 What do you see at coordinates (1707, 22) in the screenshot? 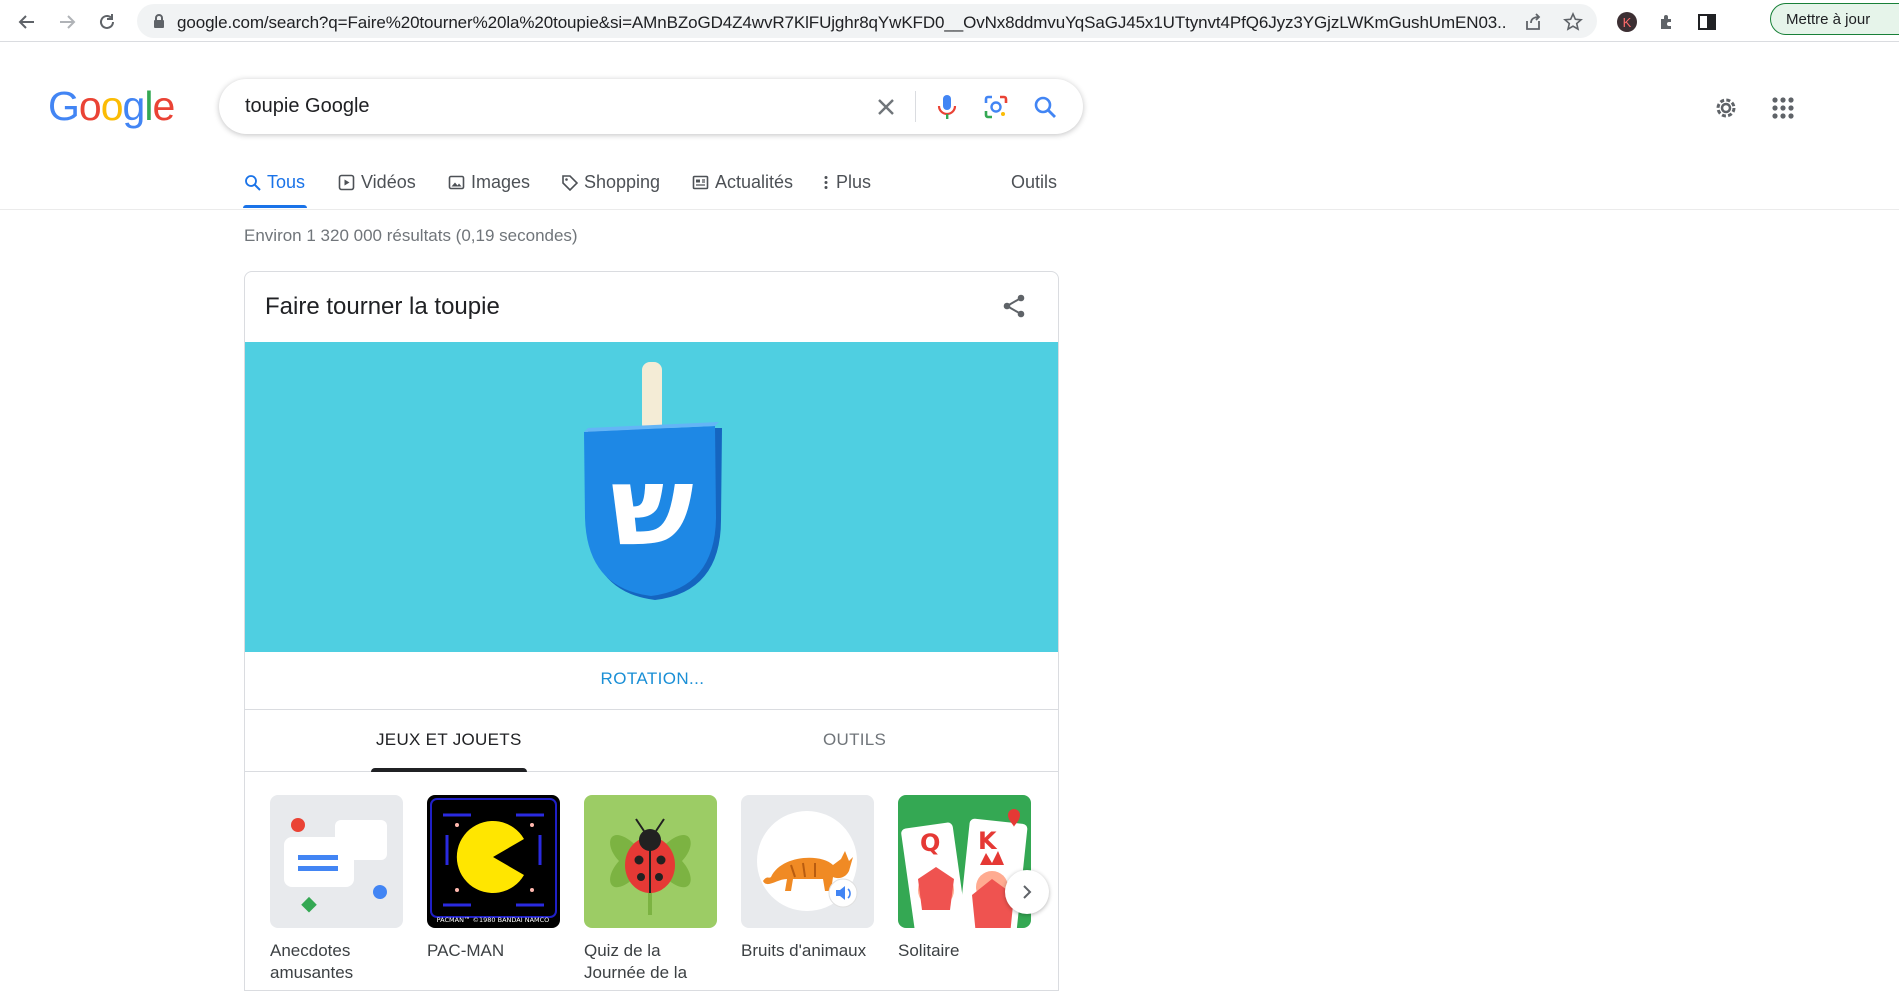
I see `side-panel-icon` at bounding box center [1707, 22].